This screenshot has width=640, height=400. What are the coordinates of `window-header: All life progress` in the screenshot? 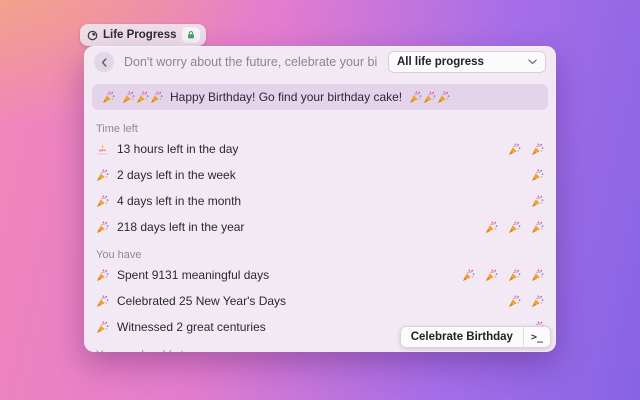 It's located at (320, 62).